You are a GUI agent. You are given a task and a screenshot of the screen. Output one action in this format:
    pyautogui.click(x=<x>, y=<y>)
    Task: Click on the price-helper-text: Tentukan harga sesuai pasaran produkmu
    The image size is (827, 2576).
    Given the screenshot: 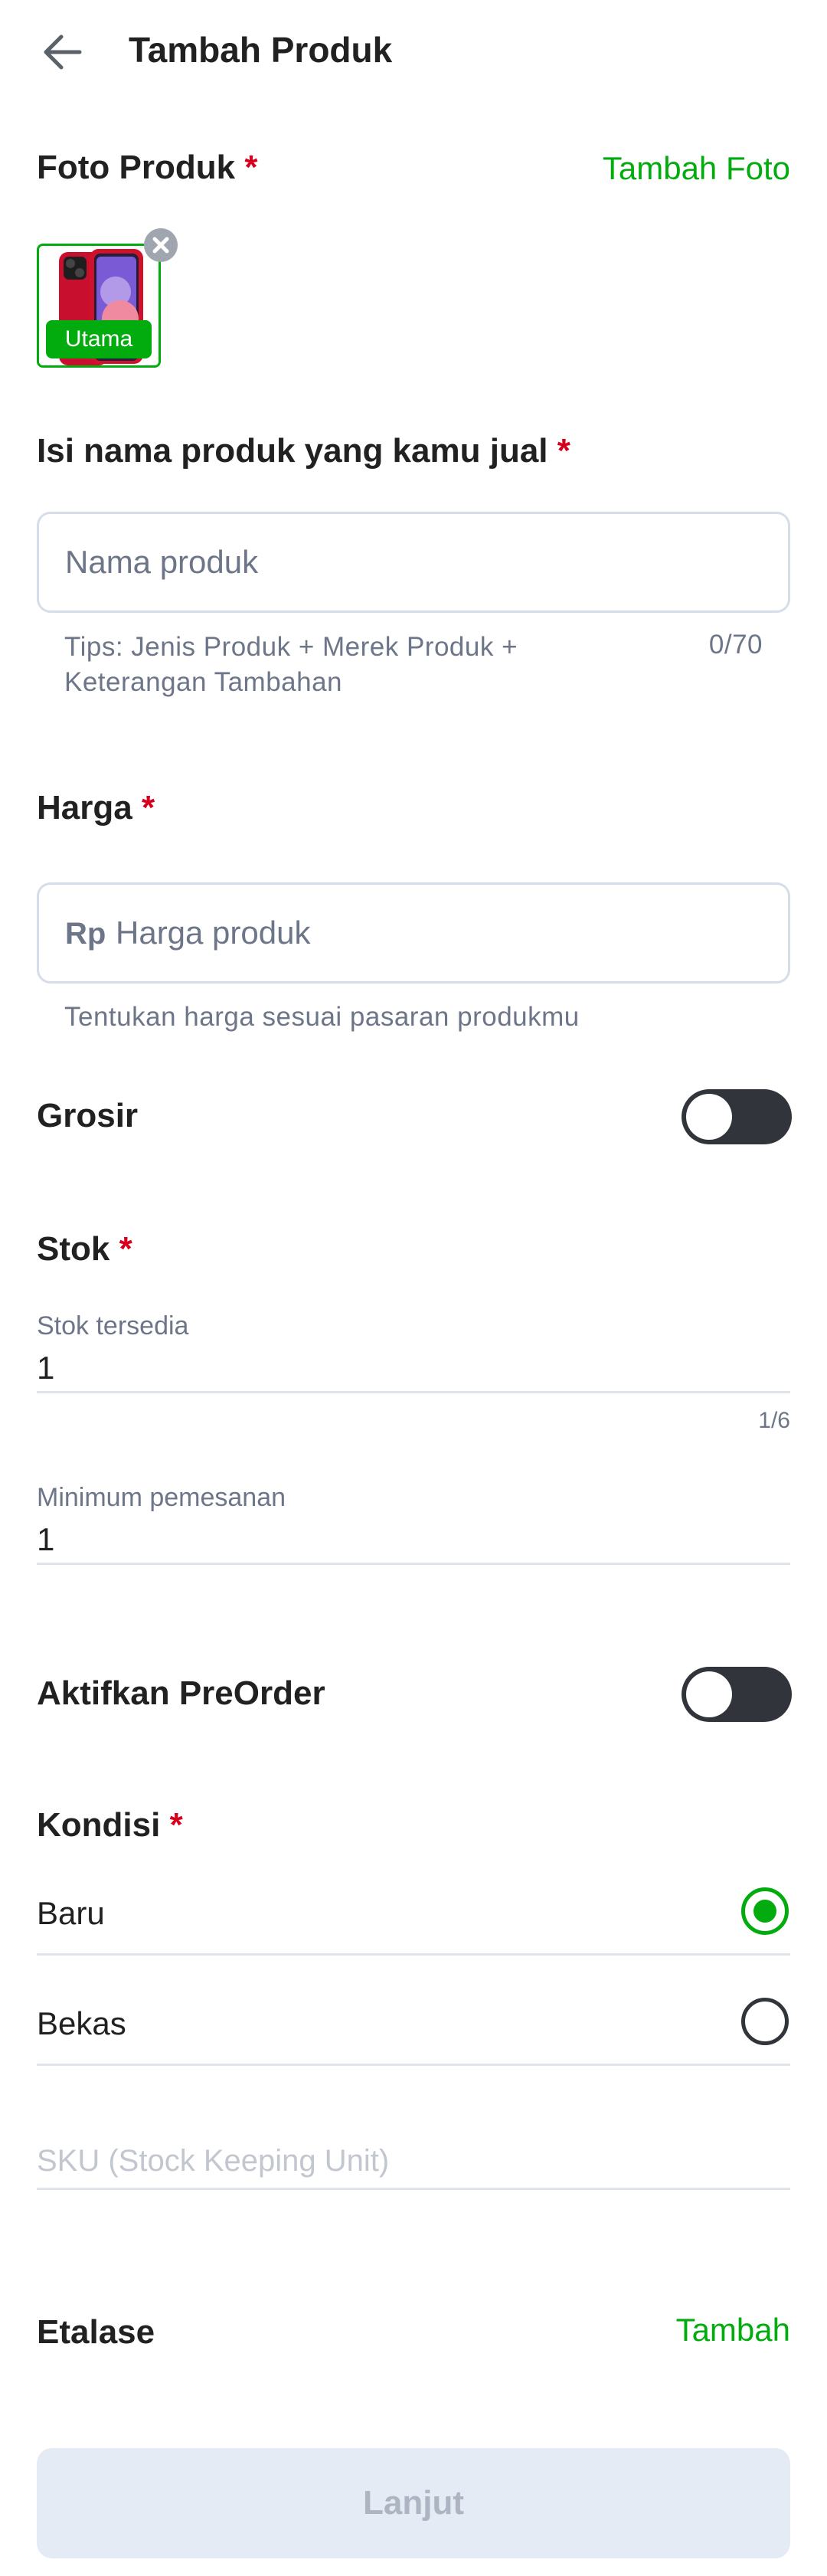 What is the action you would take?
    pyautogui.click(x=322, y=1017)
    